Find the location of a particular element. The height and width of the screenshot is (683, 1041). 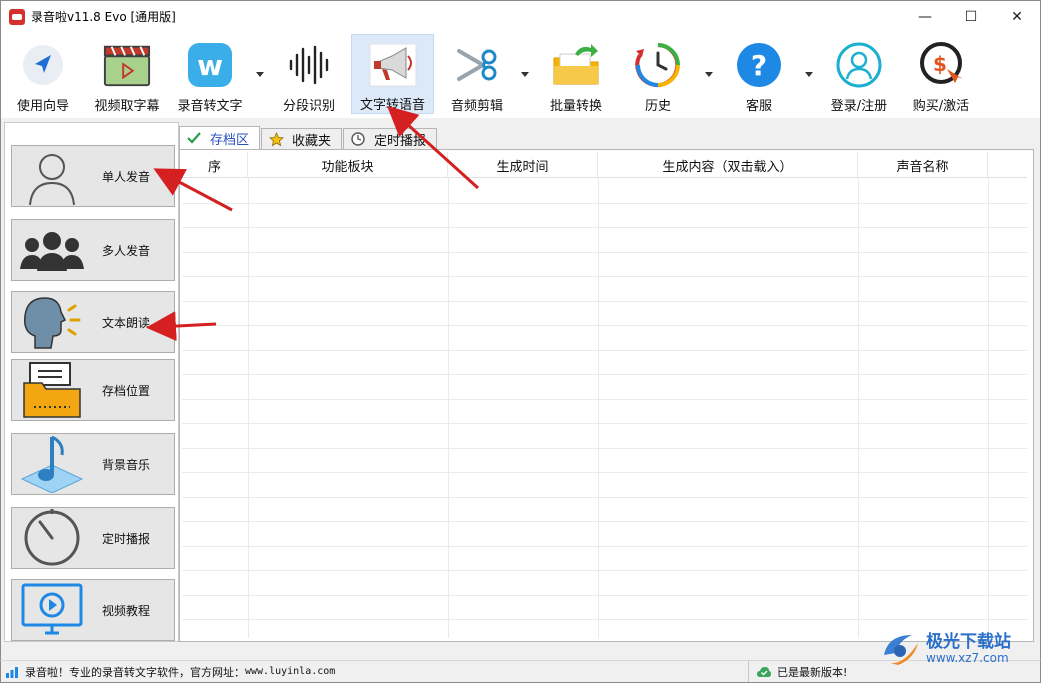

history-clock-icon is located at coordinates (658, 65).